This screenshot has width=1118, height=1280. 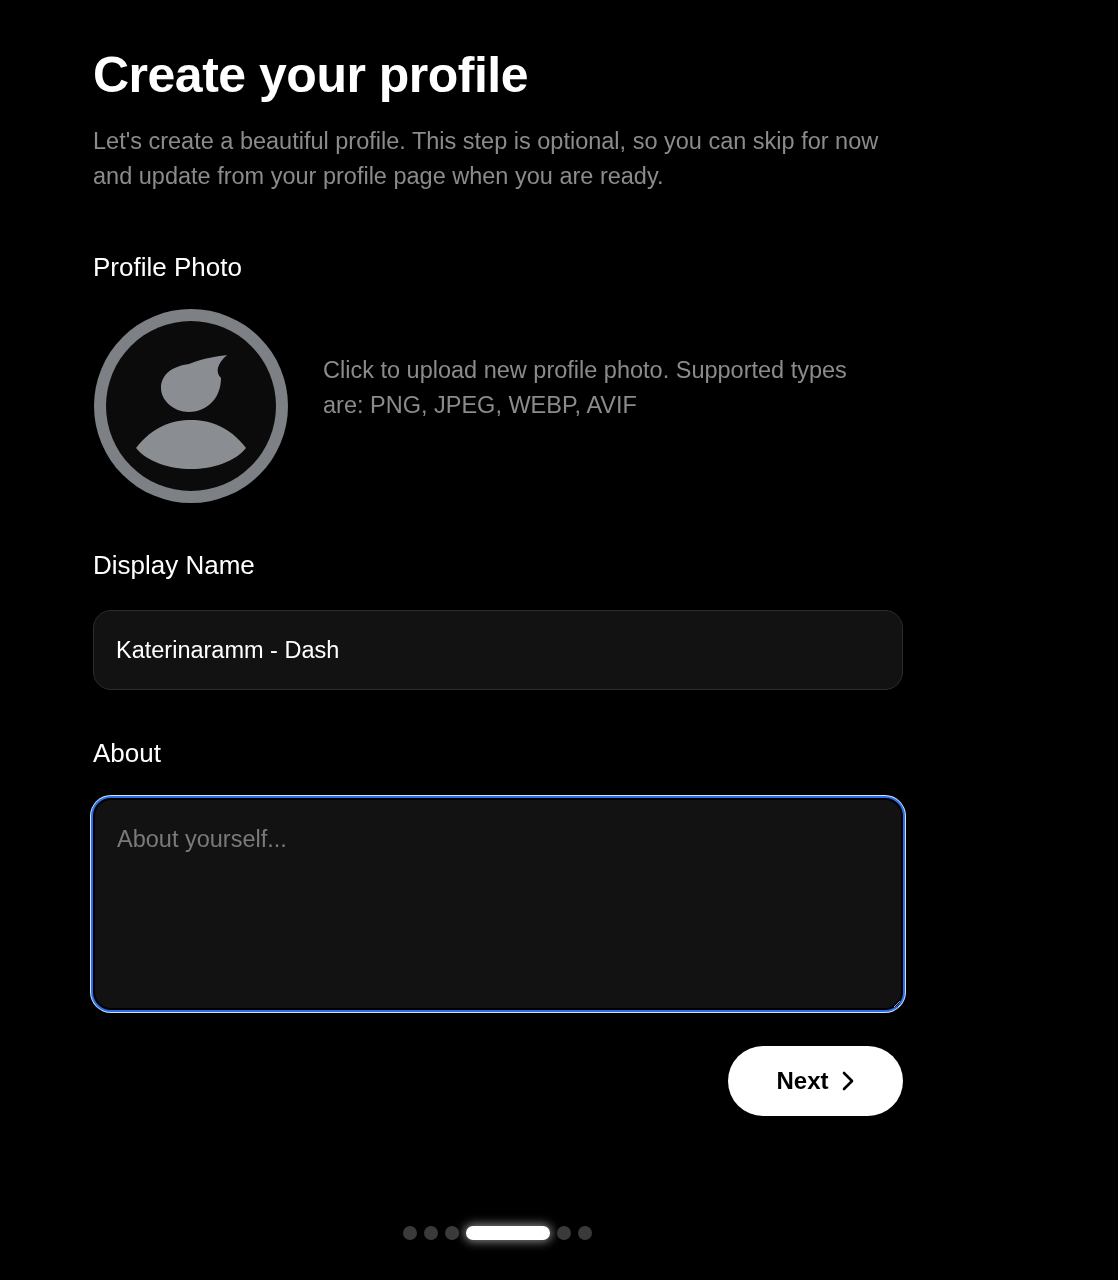 What do you see at coordinates (127, 753) in the screenshot?
I see `field-label: About` at bounding box center [127, 753].